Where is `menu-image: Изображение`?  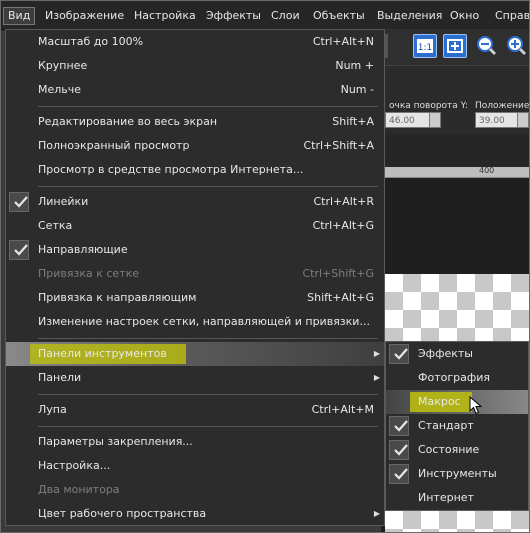
menu-image: Изображение is located at coordinates (84, 16).